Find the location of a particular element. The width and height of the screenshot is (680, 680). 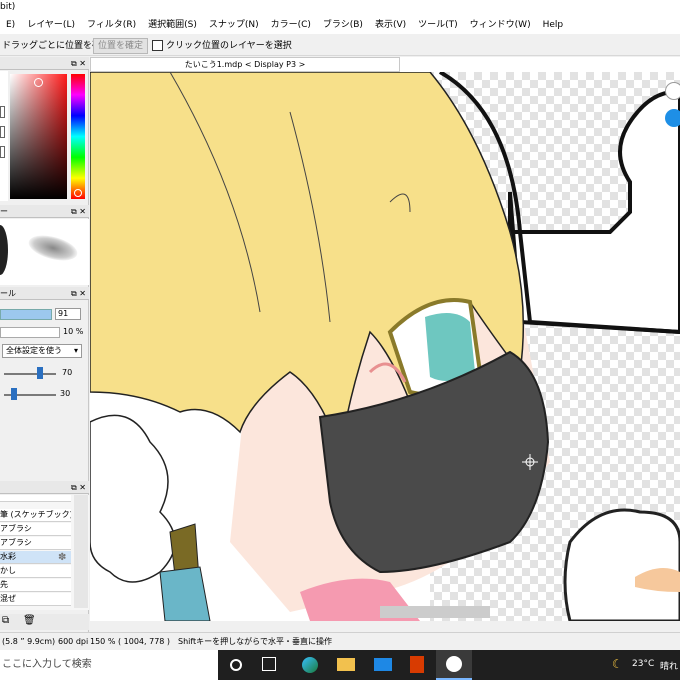

medibang-taskbar-app is located at coordinates (454, 665).